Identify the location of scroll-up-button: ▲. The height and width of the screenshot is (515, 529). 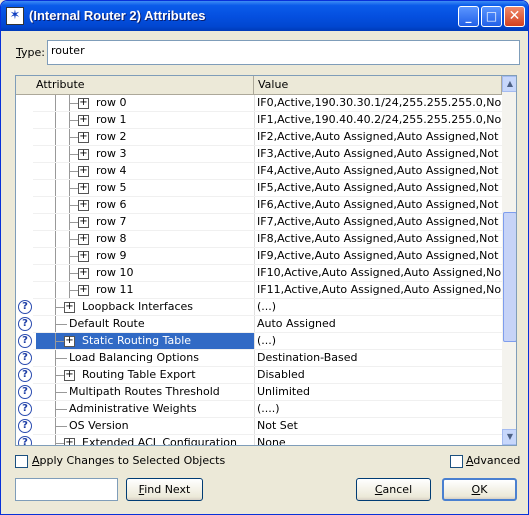
(509, 84).